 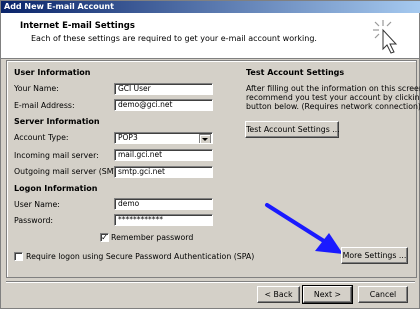 What do you see at coordinates (205, 138) in the screenshot?
I see `chevron-down-icon` at bounding box center [205, 138].